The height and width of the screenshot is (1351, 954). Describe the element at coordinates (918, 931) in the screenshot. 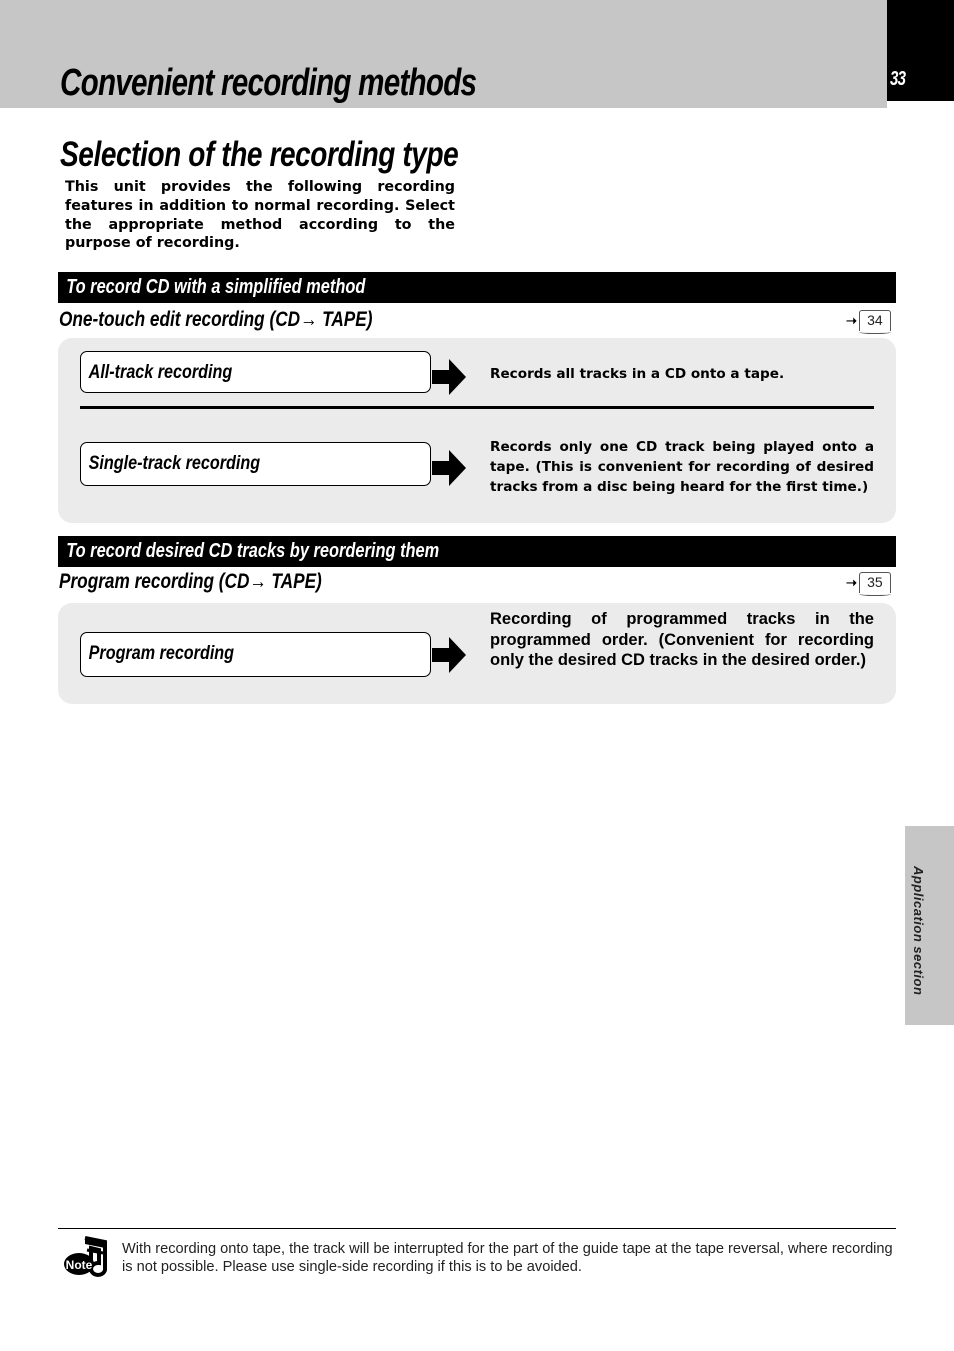

I see `side-tab-label: Application section` at that location.